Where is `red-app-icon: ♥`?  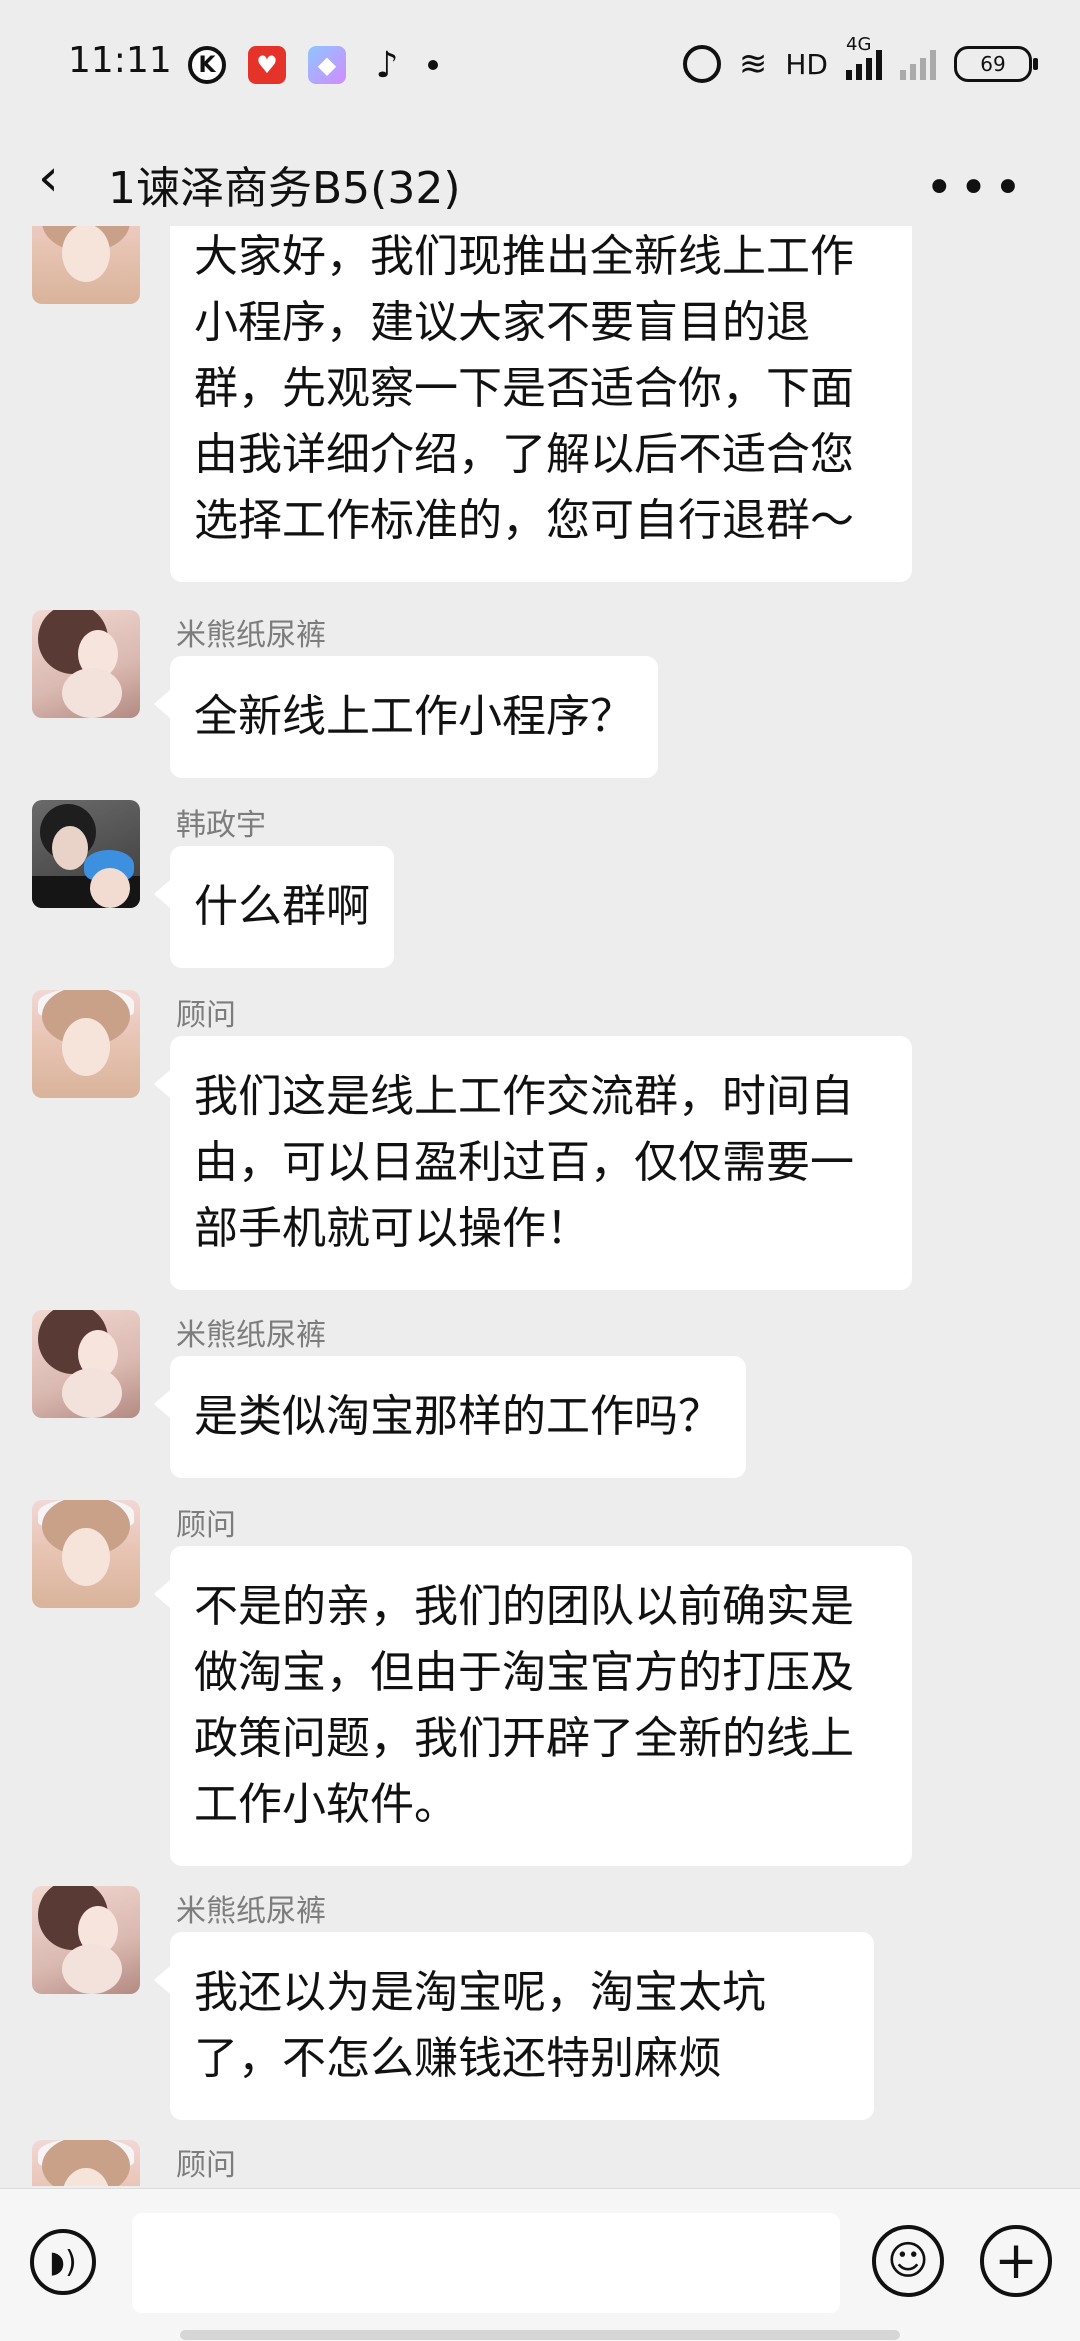
red-app-icon: ♥ is located at coordinates (267, 65).